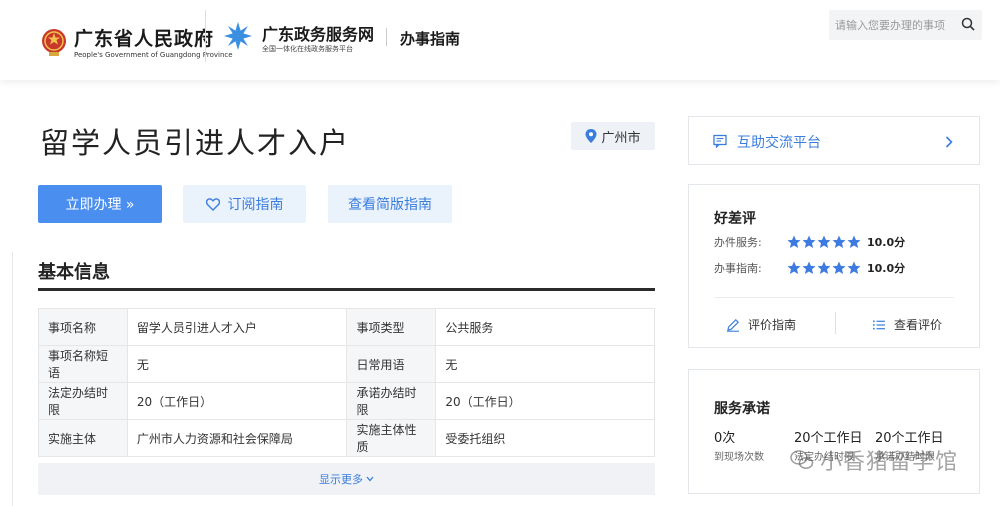  What do you see at coordinates (720, 141) in the screenshot?
I see `chat-icon` at bounding box center [720, 141].